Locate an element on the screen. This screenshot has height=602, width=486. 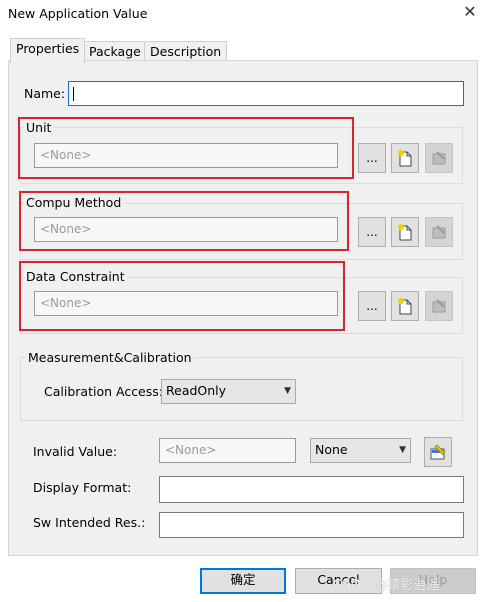
unit-highlight is located at coordinates (186, 148).